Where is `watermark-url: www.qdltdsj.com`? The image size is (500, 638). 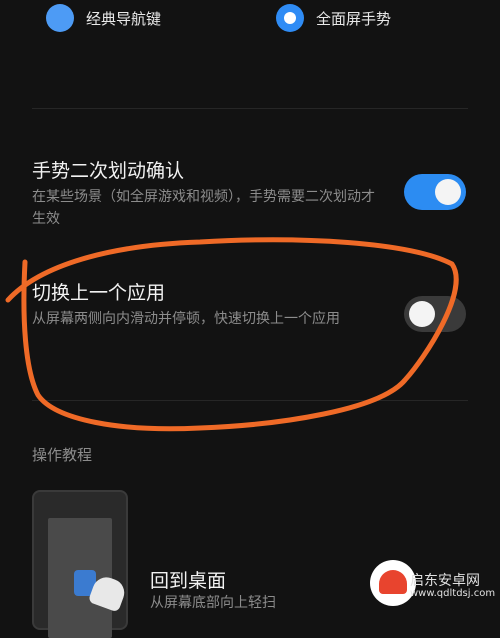
watermark-url: www.qdltdsj.com is located at coordinates (453, 593).